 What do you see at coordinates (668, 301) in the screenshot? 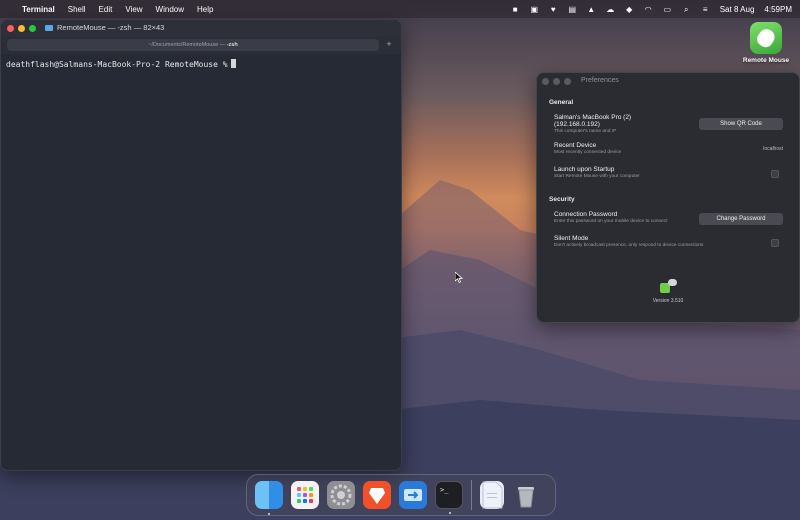
I see `version-text: Version 3.510` at bounding box center [668, 301].